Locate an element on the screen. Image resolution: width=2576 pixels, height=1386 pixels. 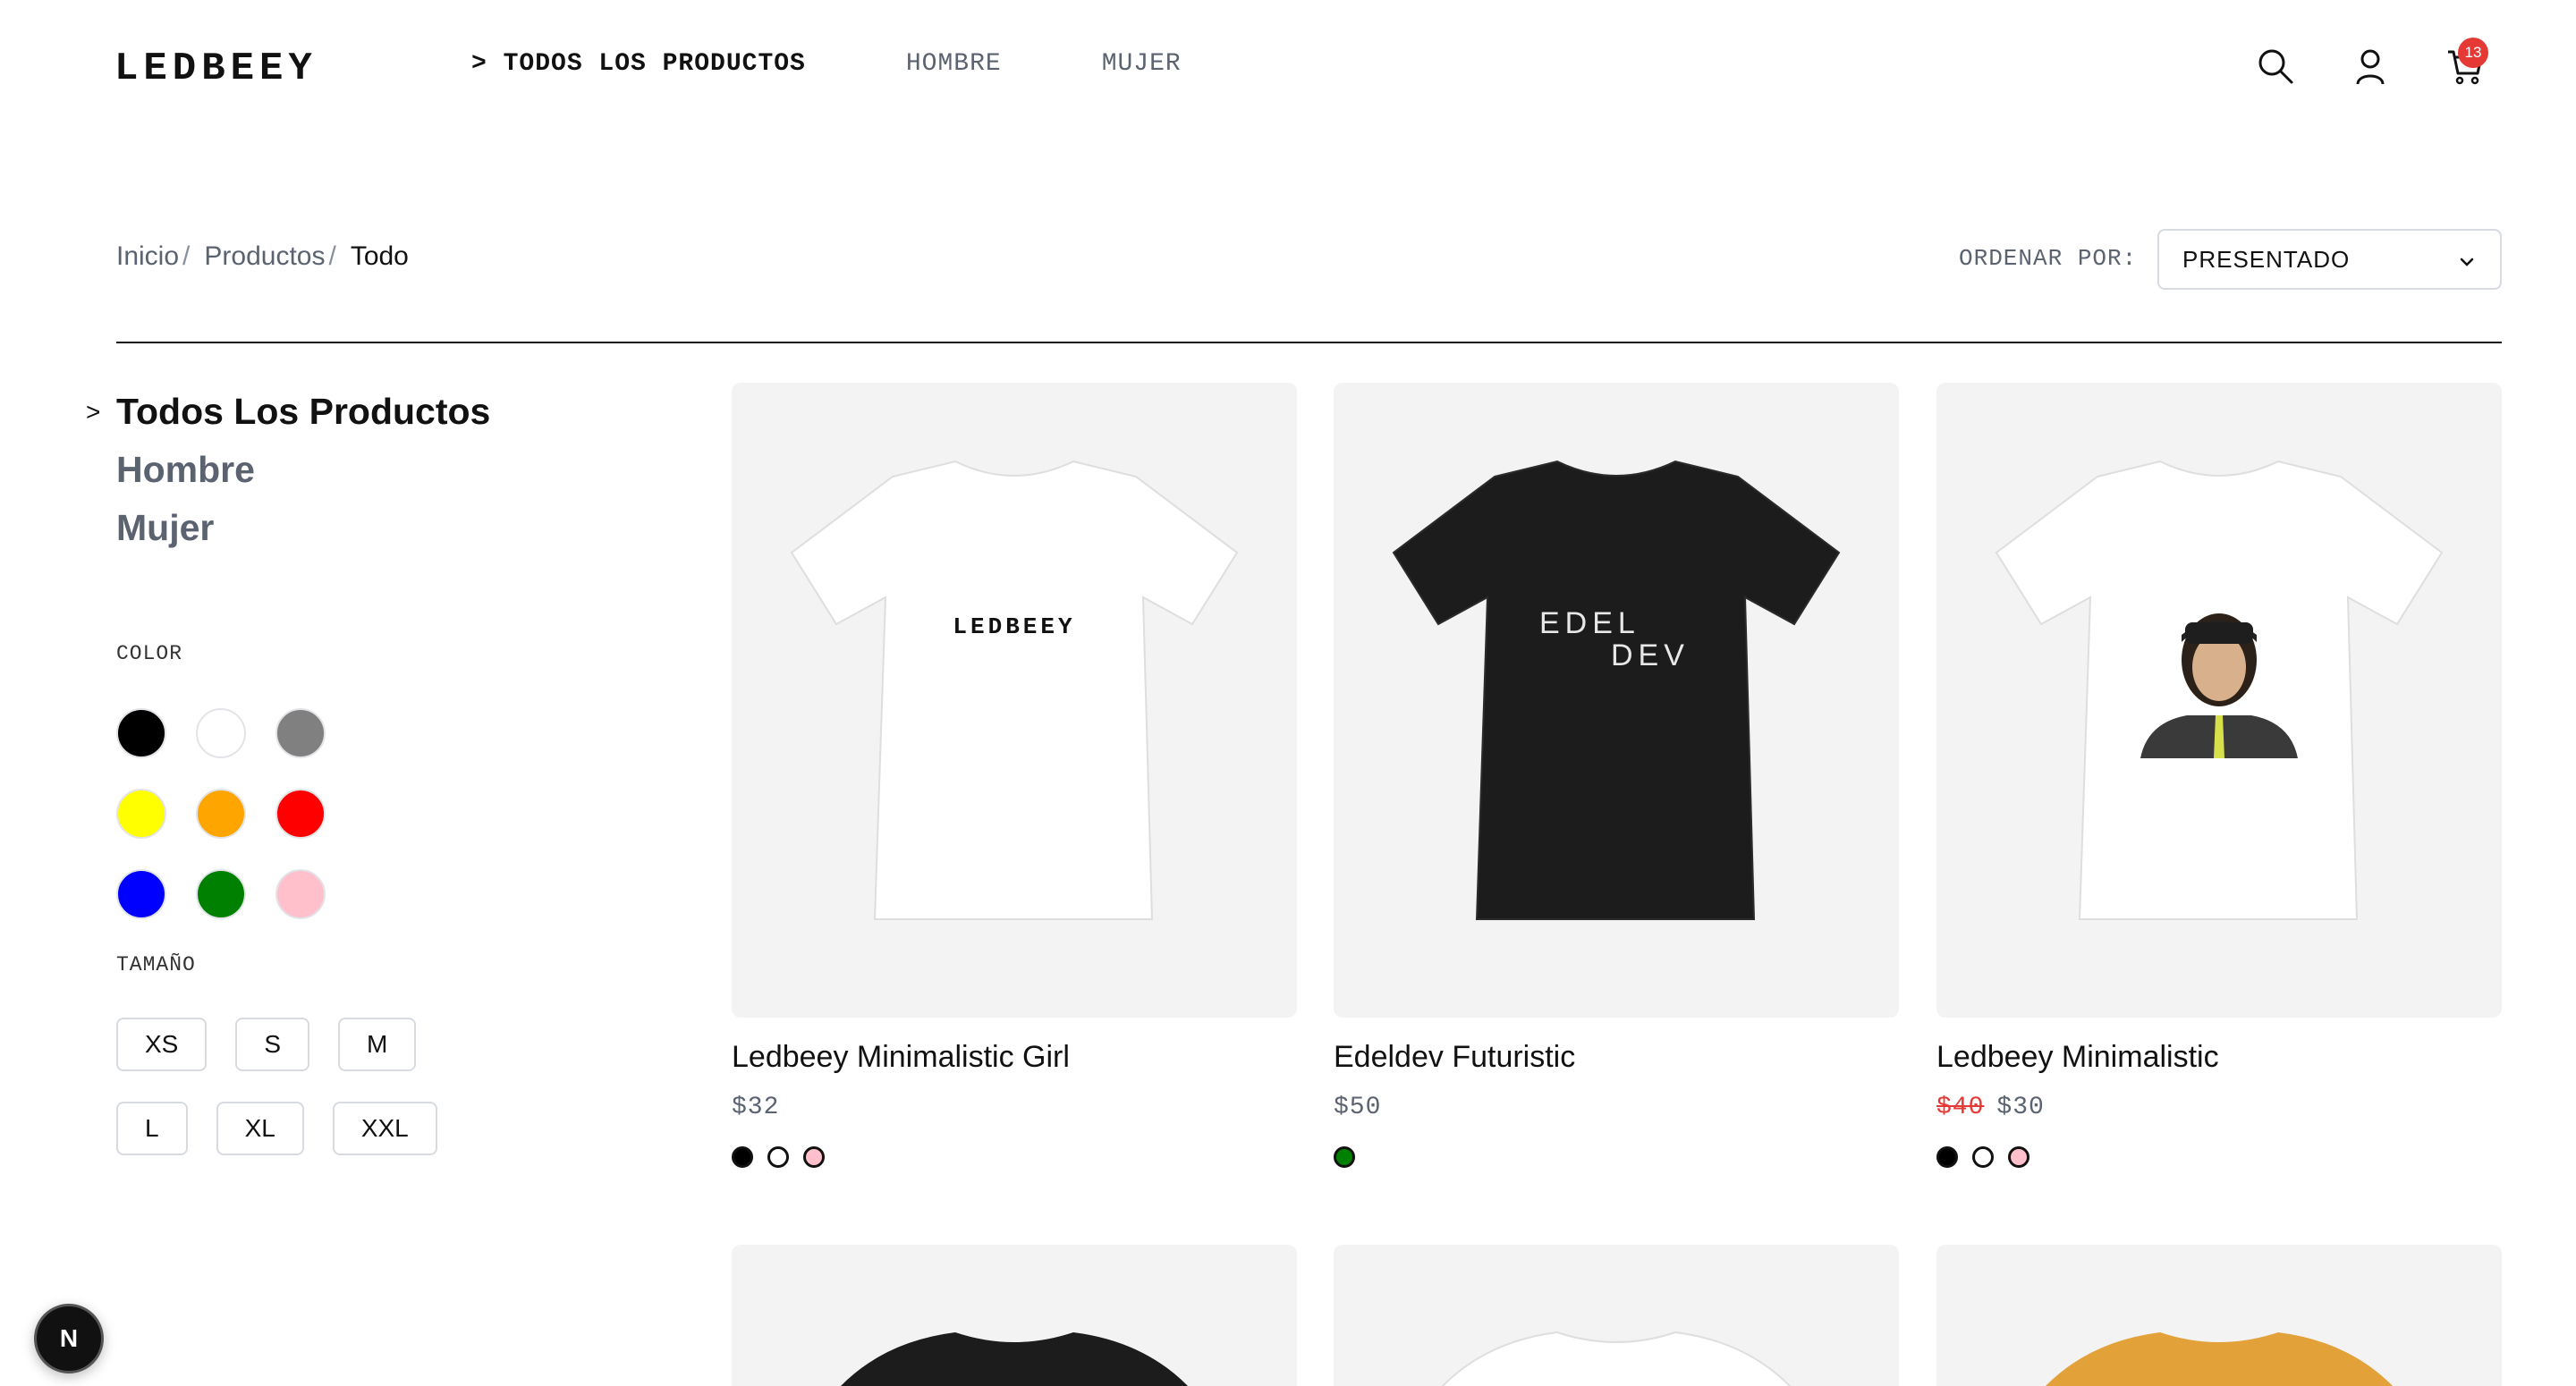
color-swatches is located at coordinates (250, 813).